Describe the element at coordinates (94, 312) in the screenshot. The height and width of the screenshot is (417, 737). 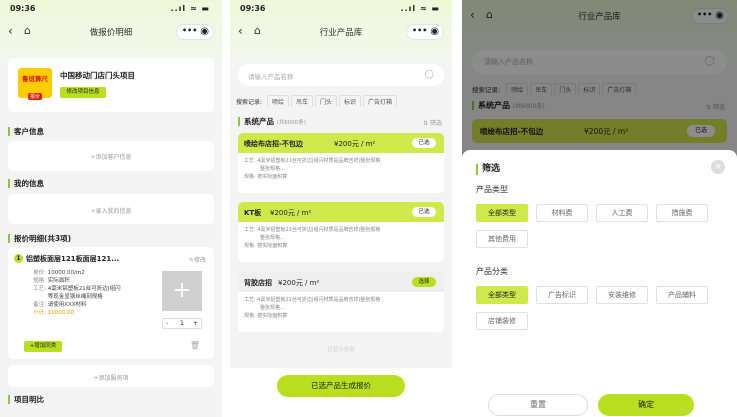
I see `subtotal-row: 小计: 10000.00` at that location.